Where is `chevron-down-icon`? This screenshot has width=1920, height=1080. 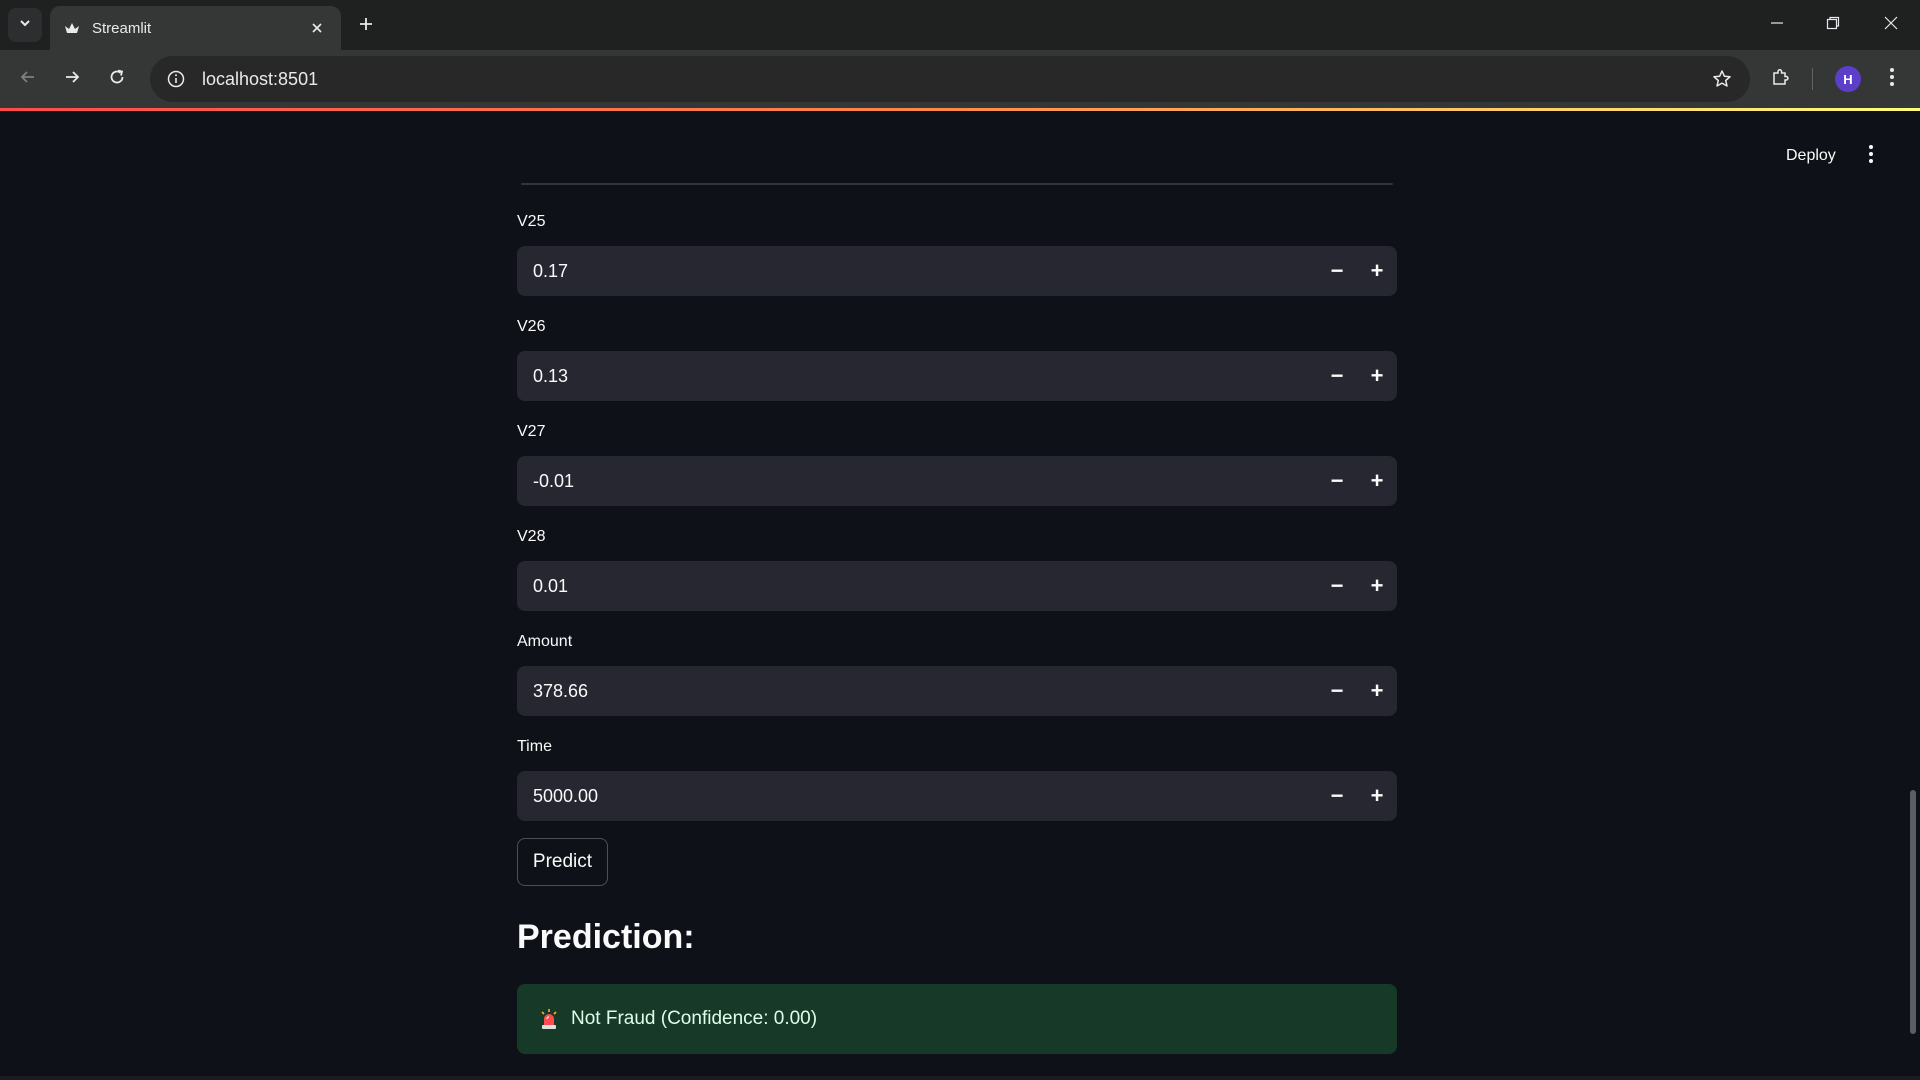 chevron-down-icon is located at coordinates (25, 25).